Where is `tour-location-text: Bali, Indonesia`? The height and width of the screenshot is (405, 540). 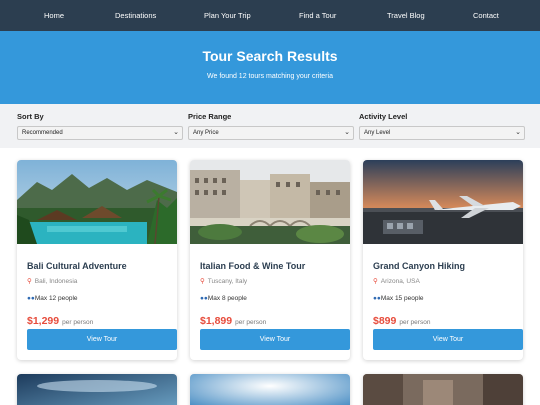
tour-location-text: Bali, Indonesia is located at coordinates (56, 281).